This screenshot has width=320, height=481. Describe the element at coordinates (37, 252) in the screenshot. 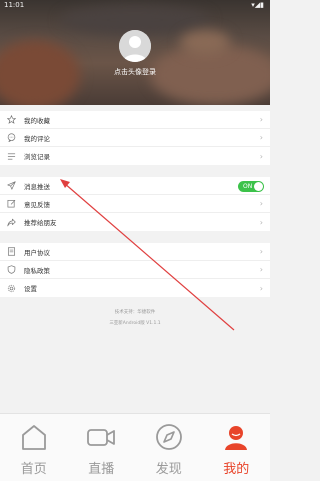

I see `menu-item-label: 用户协议` at that location.